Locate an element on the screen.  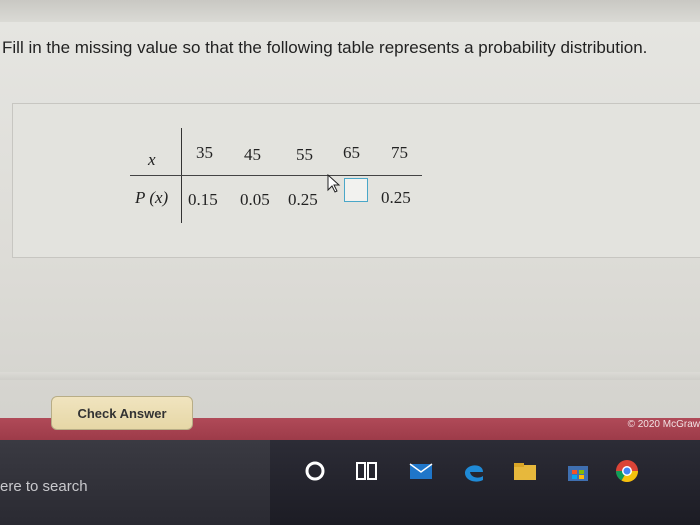
store-icon is located at coordinates (578, 471).